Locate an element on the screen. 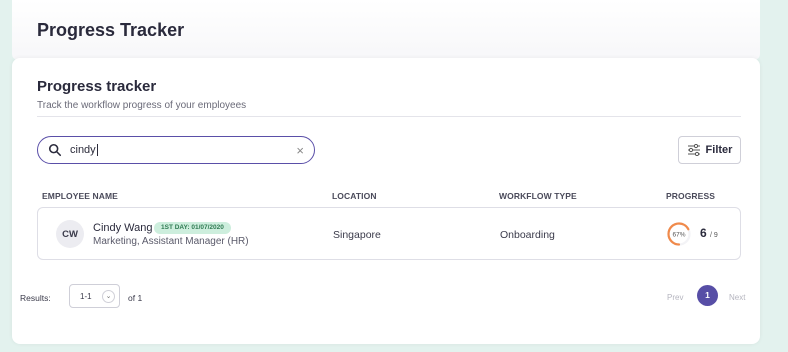 The image size is (788, 352). employee-name: Cindy Wang is located at coordinates (123, 228).